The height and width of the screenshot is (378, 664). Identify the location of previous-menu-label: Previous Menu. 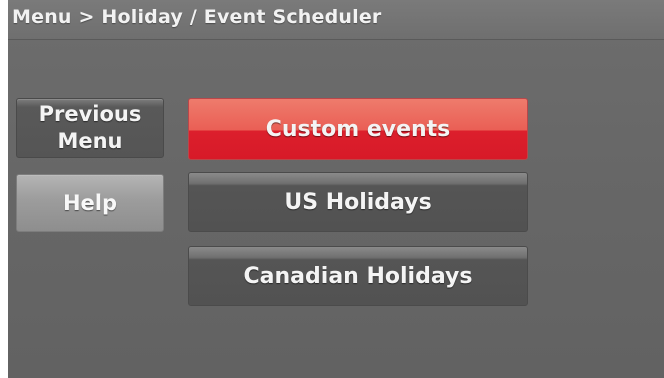
(90, 128).